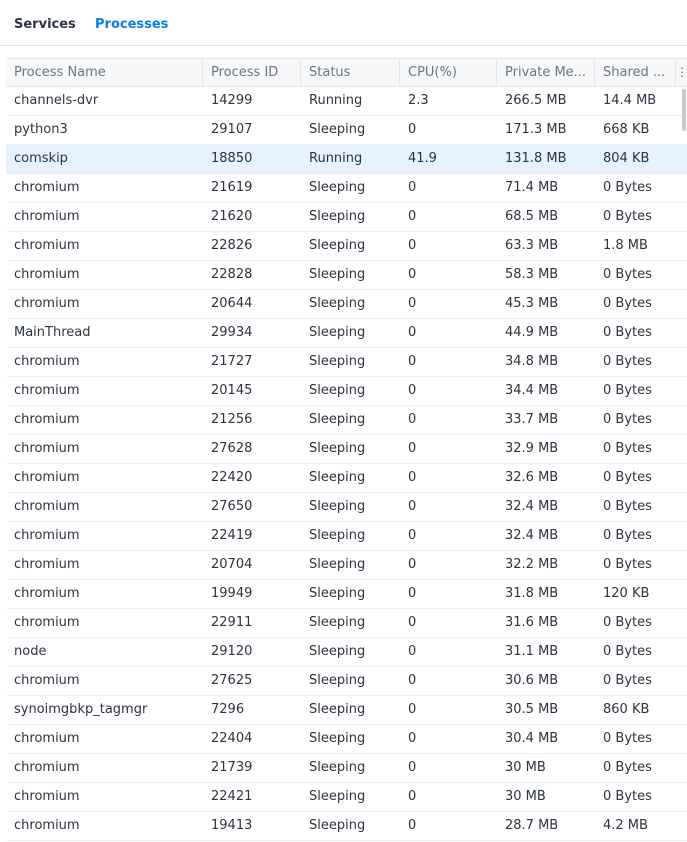 The height and width of the screenshot is (842, 687). Describe the element at coordinates (228, 709) in the screenshot. I see `process-id-cell: 7296` at that location.